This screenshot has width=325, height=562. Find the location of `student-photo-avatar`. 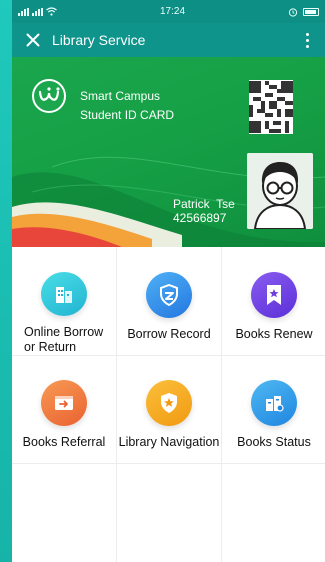

student-photo-avatar is located at coordinates (280, 191).